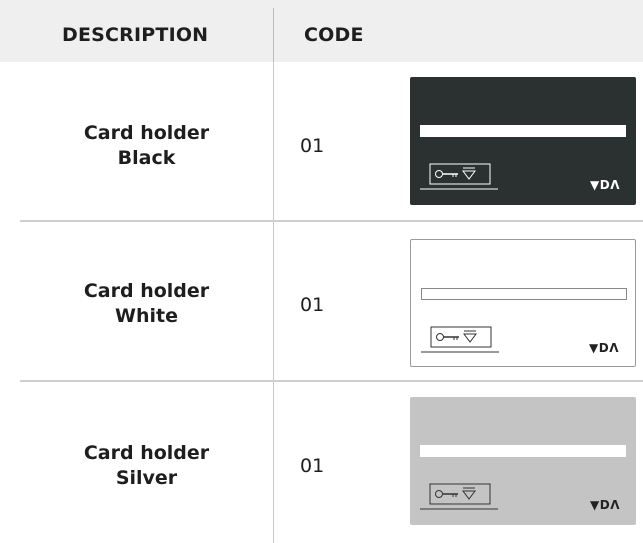 Image resolution: width=643 pixels, height=543 pixels. What do you see at coordinates (334, 35) in the screenshot?
I see `header-code: CODE` at bounding box center [334, 35].